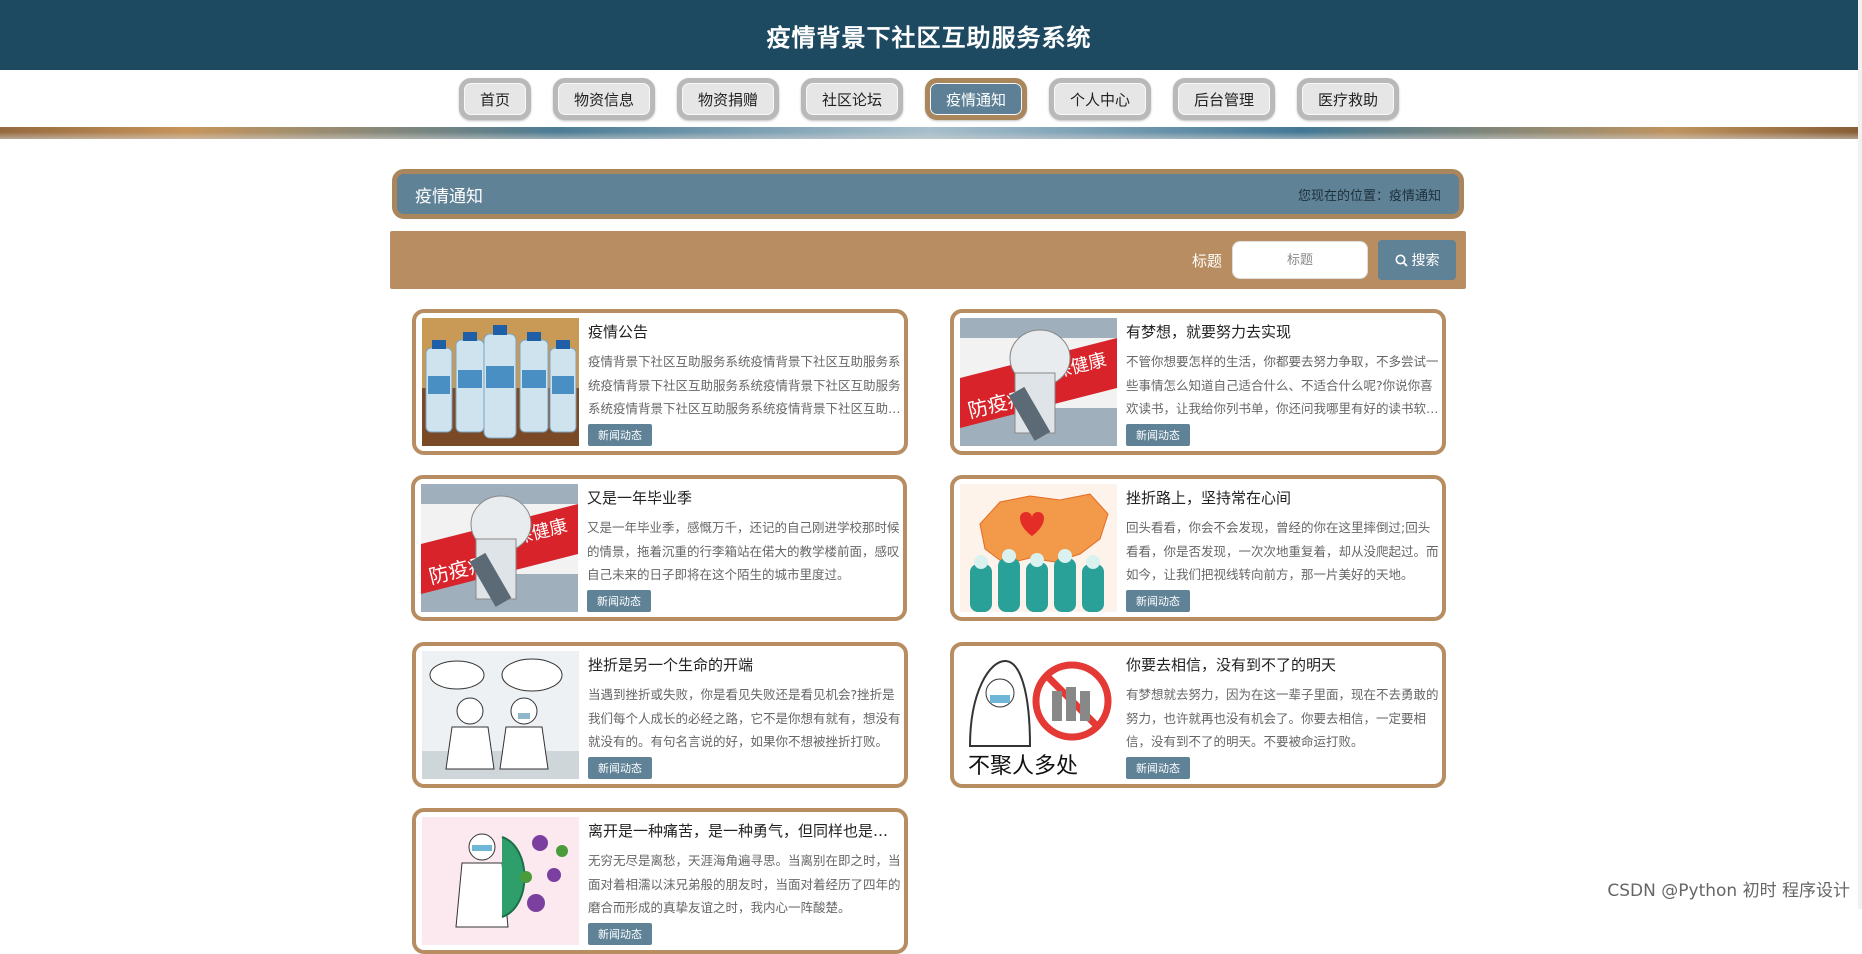 Image resolution: width=1862 pixels, height=954 pixels. What do you see at coordinates (1100, 99) in the screenshot?
I see `nav-item-personal: 个人中心` at bounding box center [1100, 99].